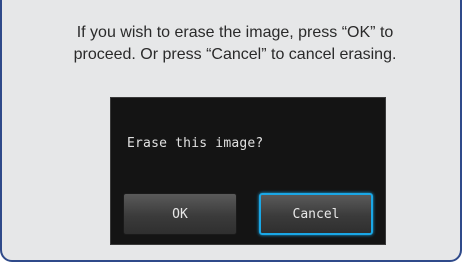 This screenshot has height=269, width=470. I want to click on ok-button: OK, so click(180, 214).